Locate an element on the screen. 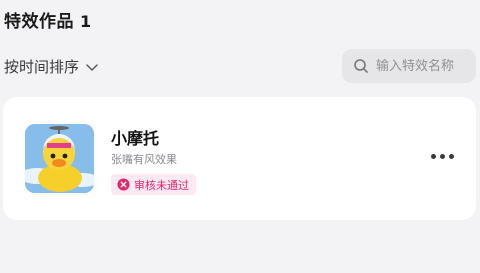  duck-illustration is located at coordinates (59, 158).